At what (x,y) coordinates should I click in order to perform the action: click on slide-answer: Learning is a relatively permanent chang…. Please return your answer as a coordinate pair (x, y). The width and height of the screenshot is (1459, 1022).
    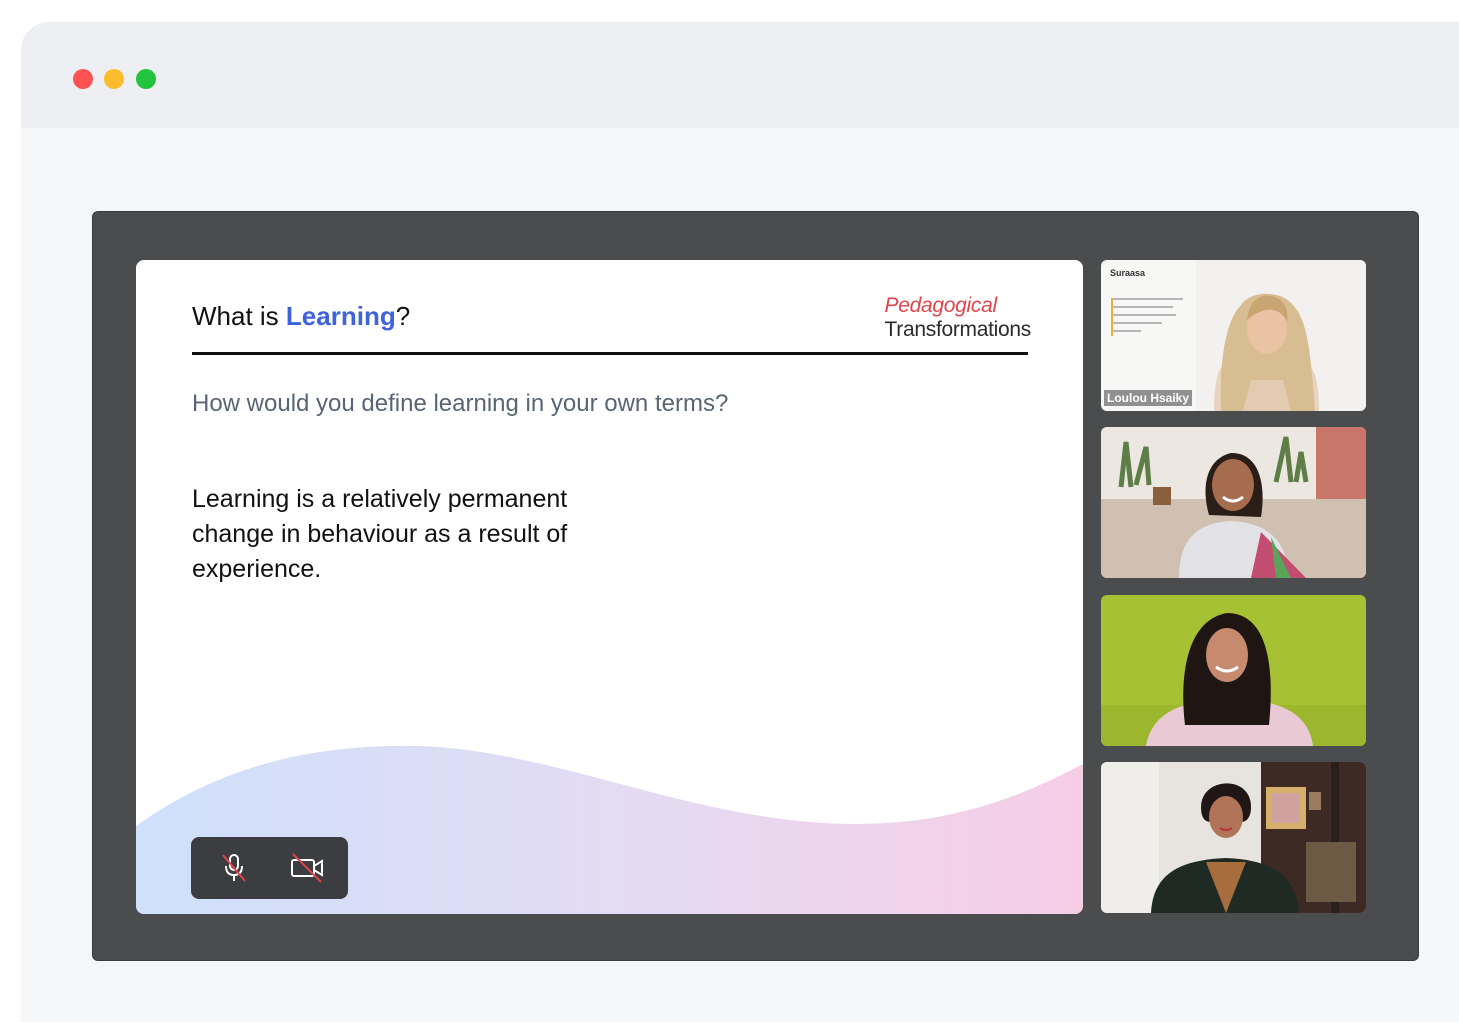
    Looking at the image, I should click on (380, 534).